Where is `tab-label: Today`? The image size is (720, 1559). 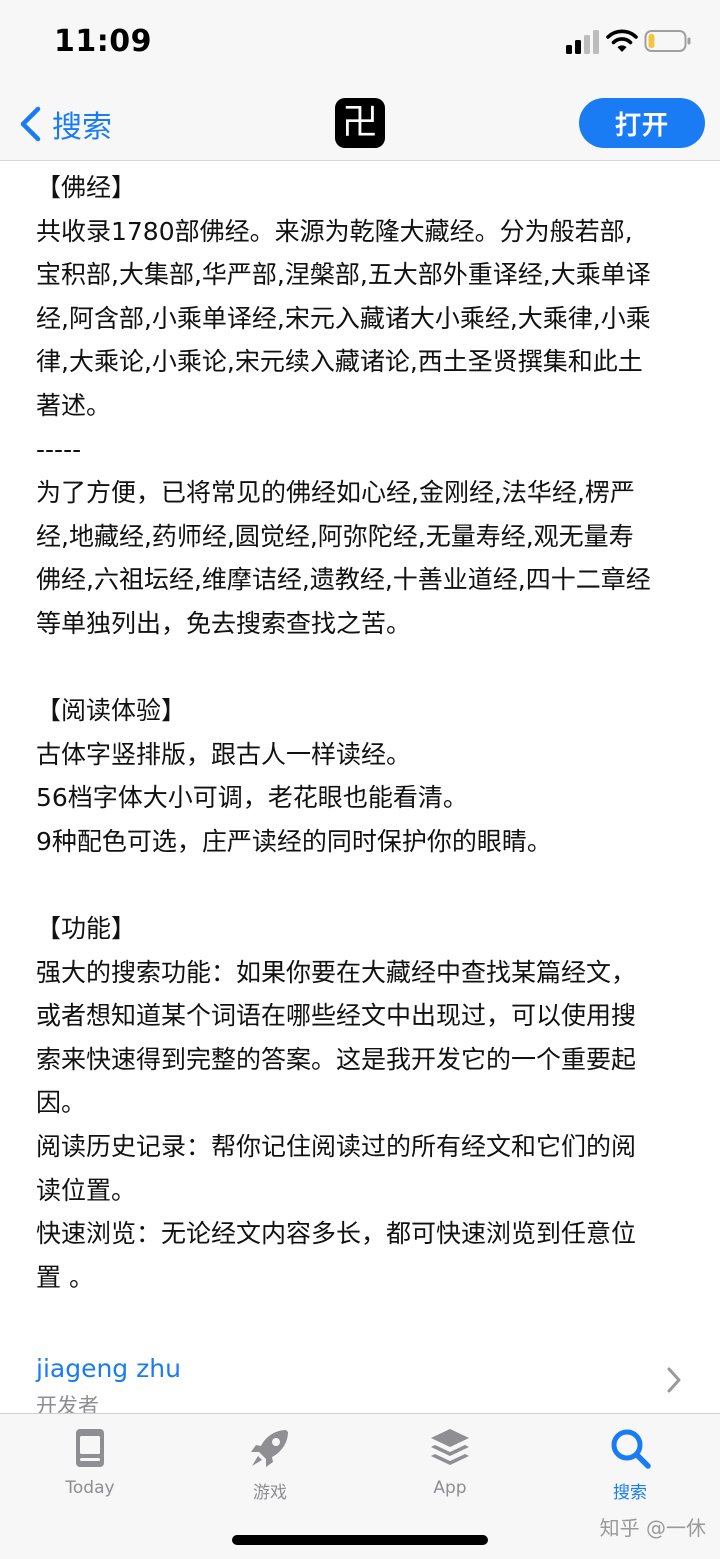 tab-label: Today is located at coordinates (90, 1488).